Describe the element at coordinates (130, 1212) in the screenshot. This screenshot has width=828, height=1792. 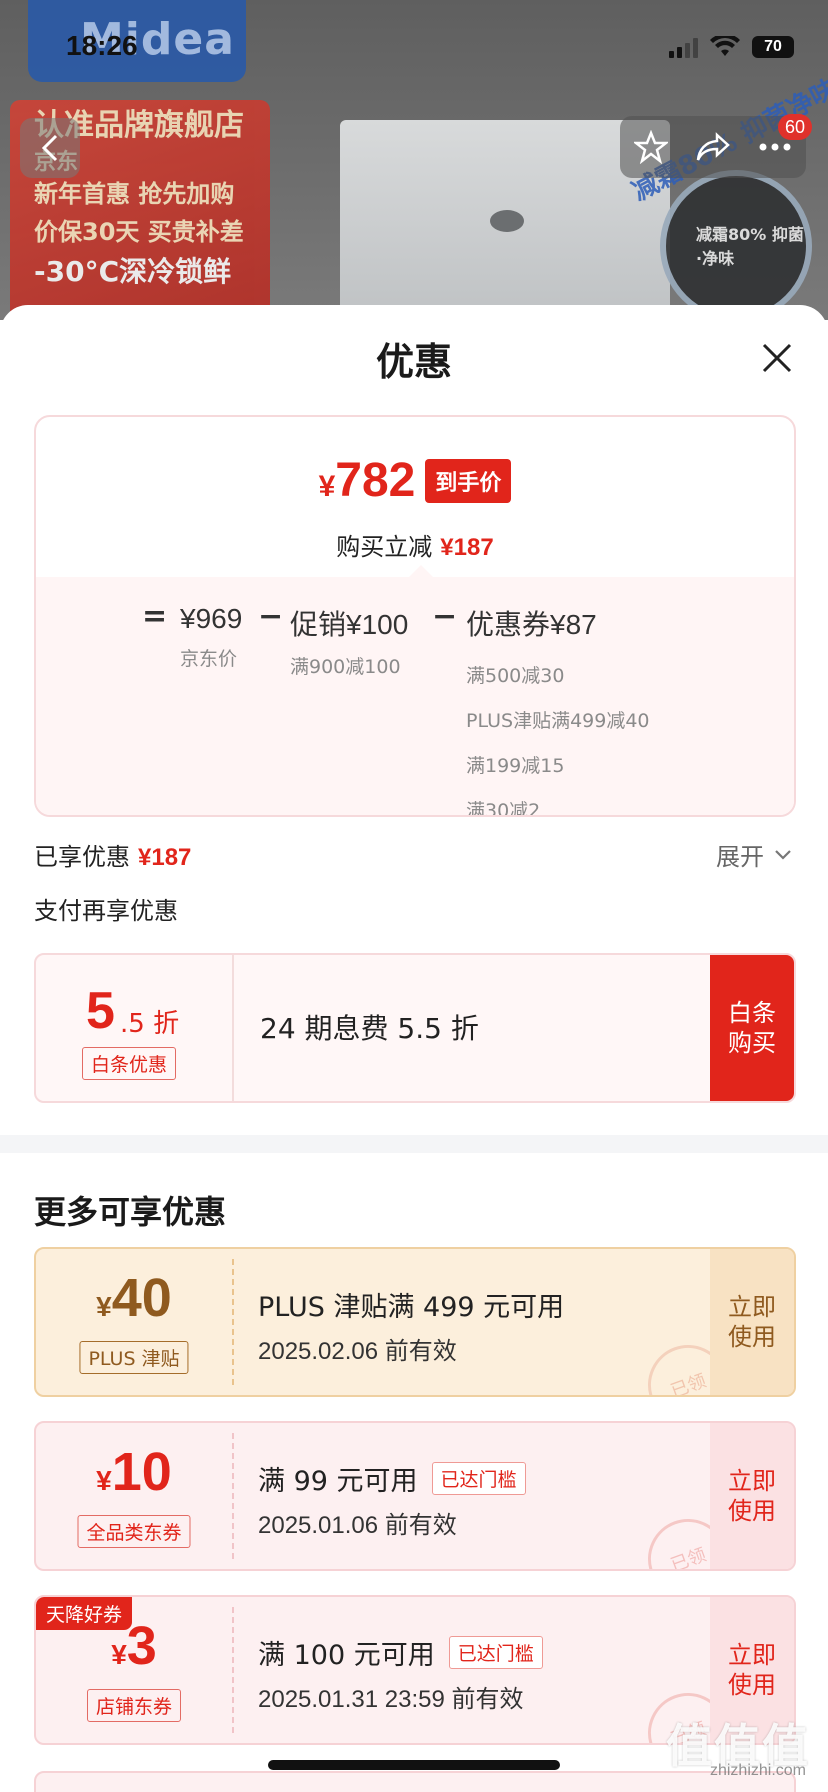
I see `more-offers-title: 更多可享优惠` at that location.